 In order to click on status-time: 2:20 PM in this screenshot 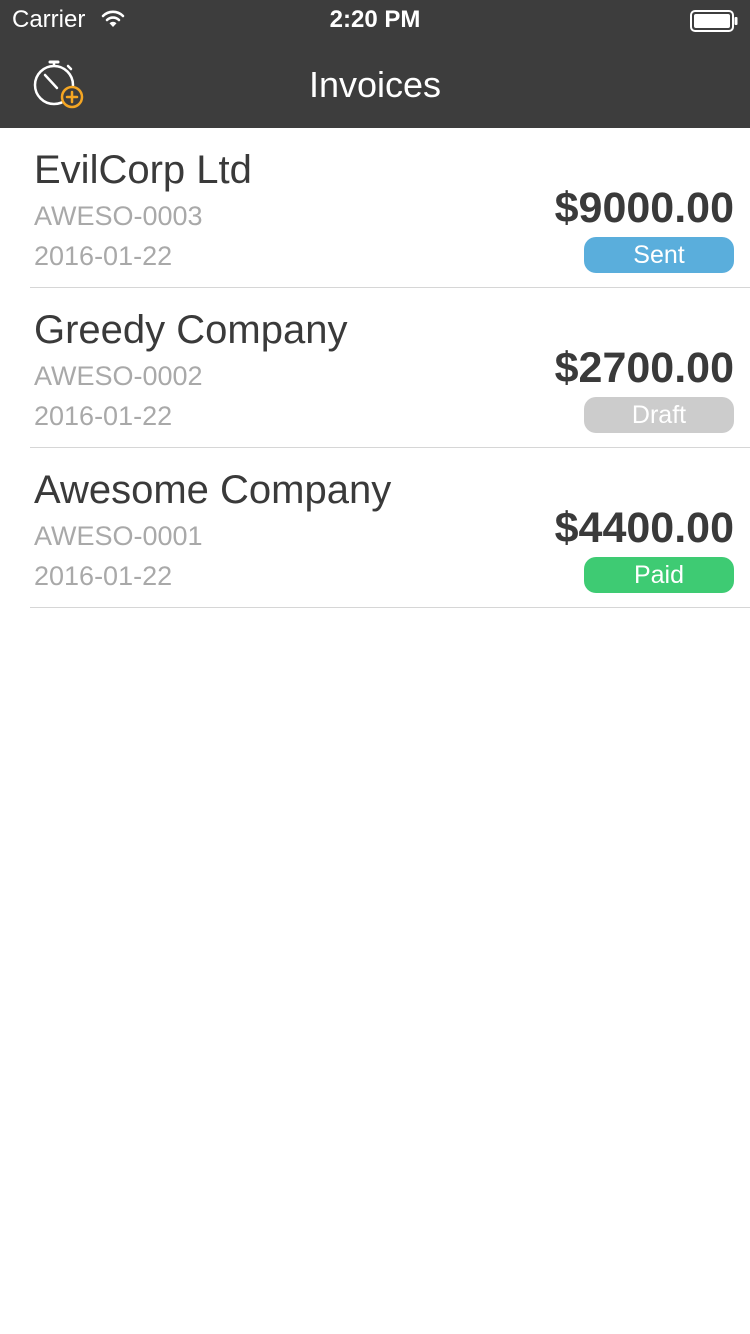, I will do `click(375, 19)`.